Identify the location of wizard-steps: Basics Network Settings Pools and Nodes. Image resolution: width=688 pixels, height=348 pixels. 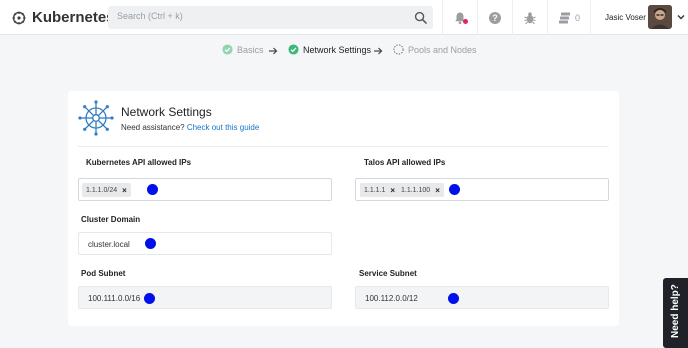
(344, 52).